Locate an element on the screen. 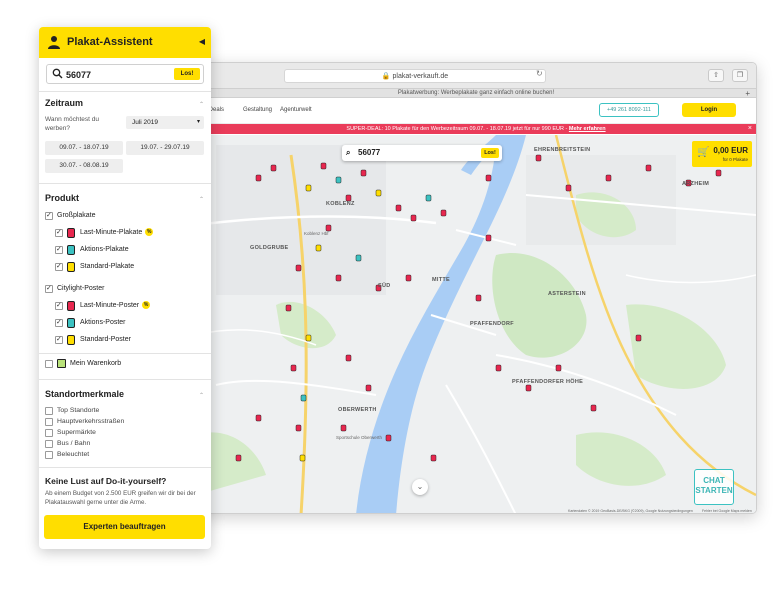 This screenshot has width=779, height=600. map-search-button: Los! is located at coordinates (490, 153).